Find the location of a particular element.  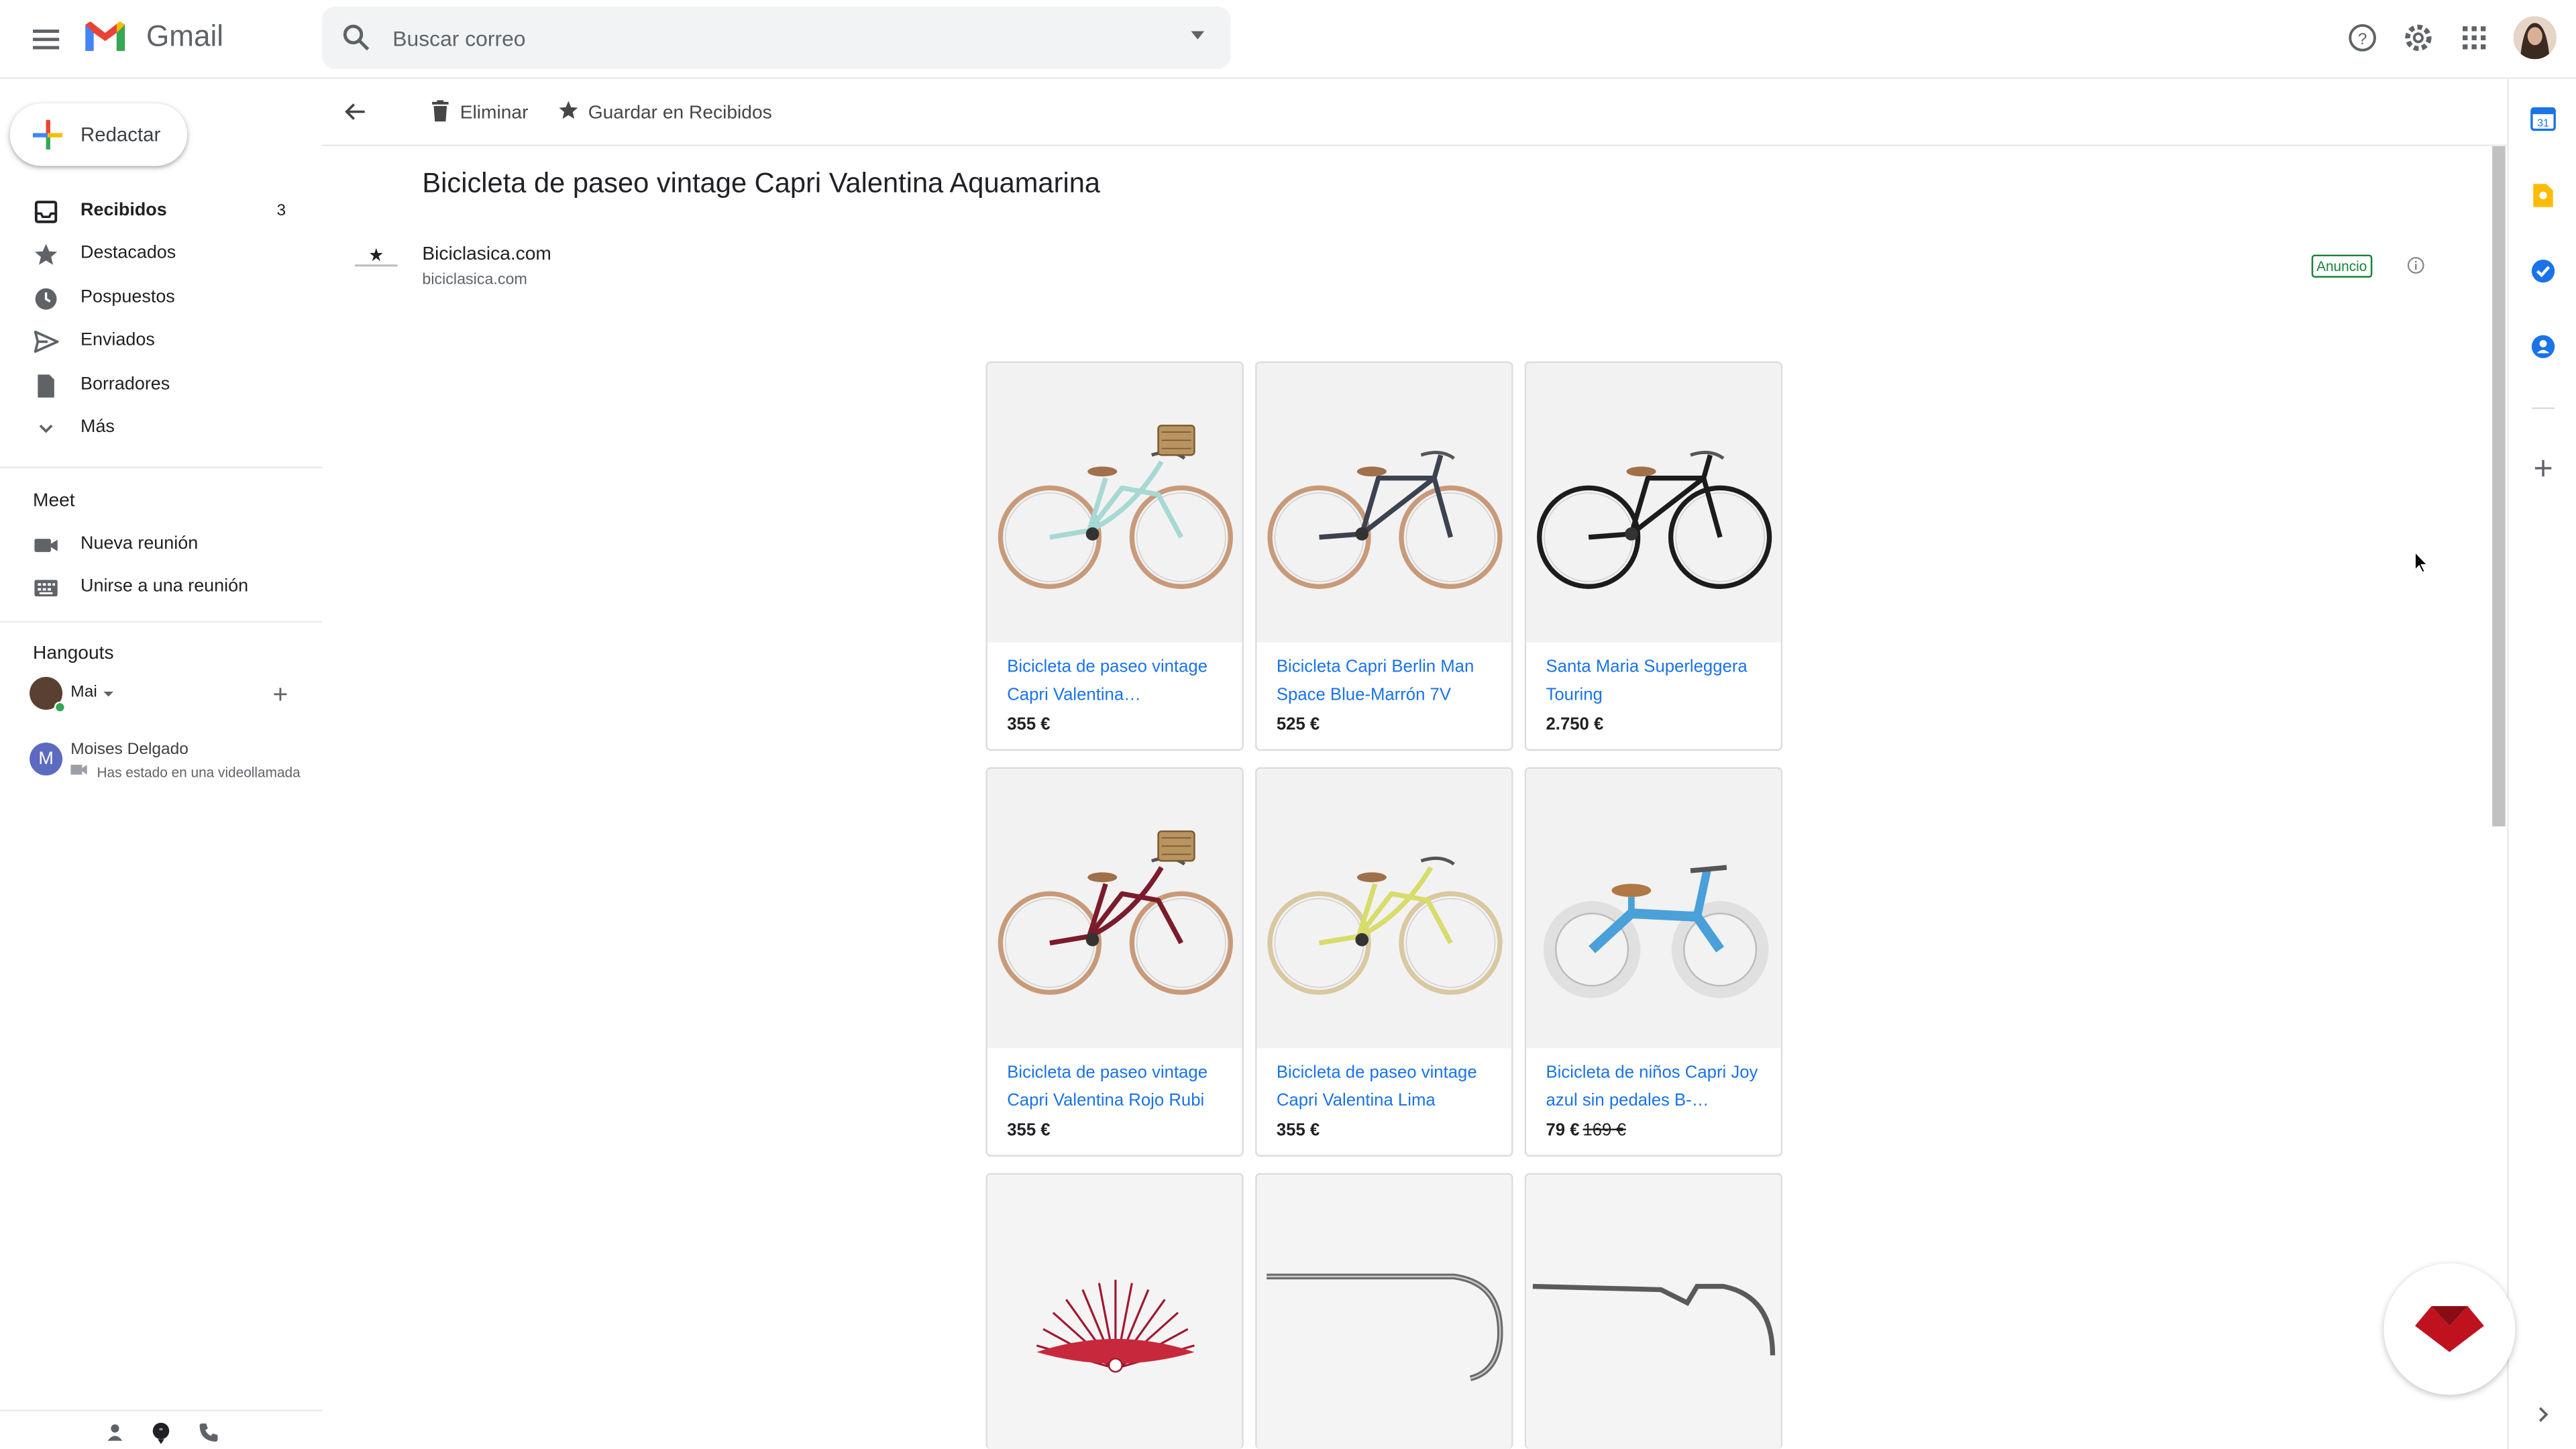

hangouts-section-title: Hangouts is located at coordinates (73, 654).